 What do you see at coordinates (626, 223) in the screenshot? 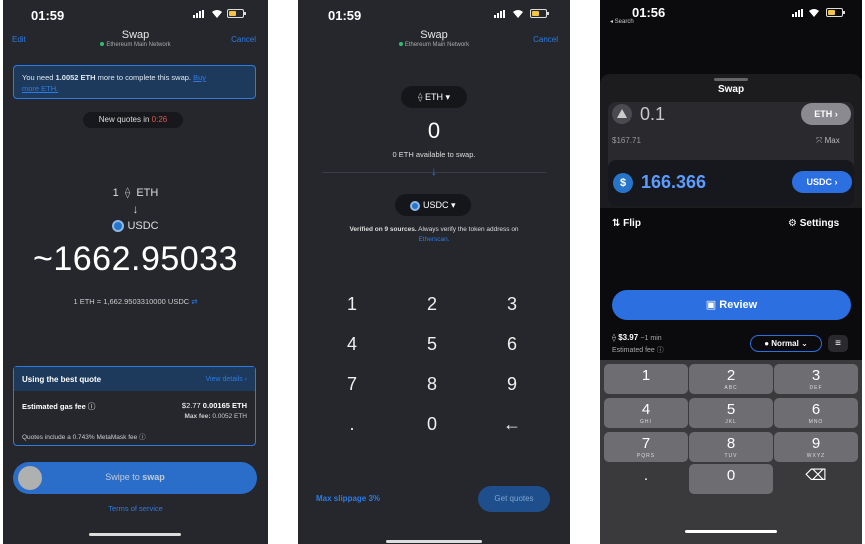
I see `flip-button: ⇅ Flip` at bounding box center [626, 223].